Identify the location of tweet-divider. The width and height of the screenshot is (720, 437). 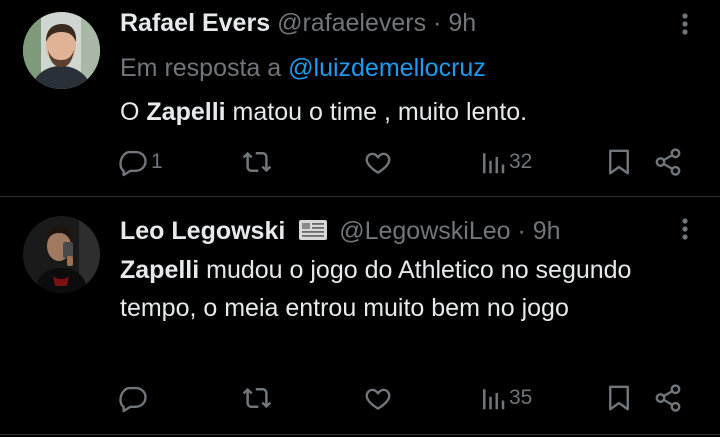
(360, 434).